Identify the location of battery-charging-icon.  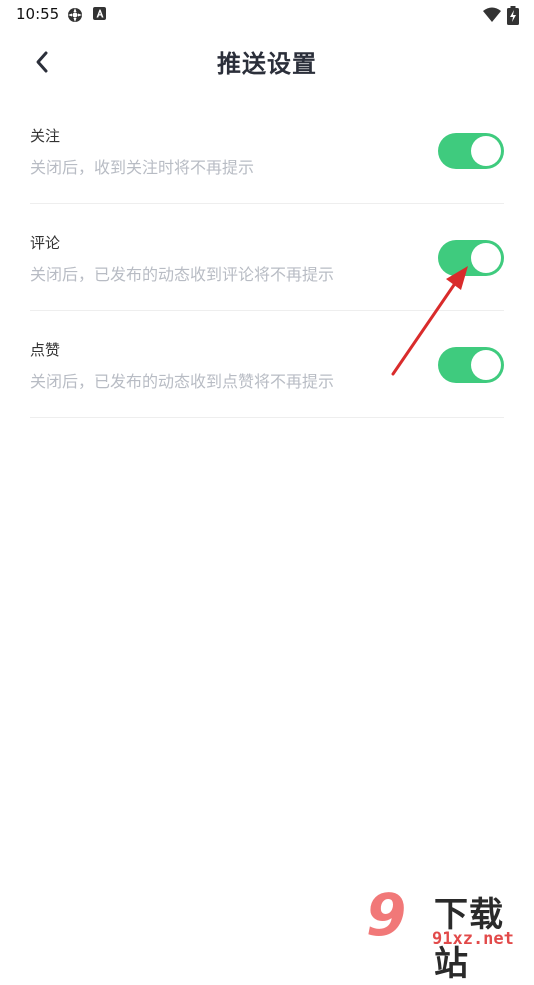
(513, 15).